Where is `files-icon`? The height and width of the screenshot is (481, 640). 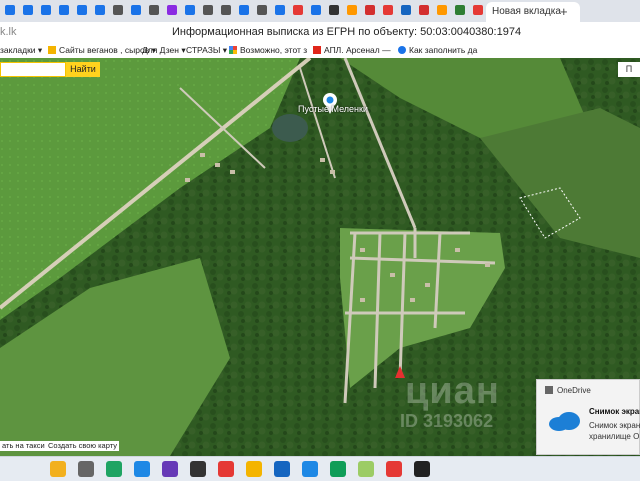 files-icon is located at coordinates (254, 469).